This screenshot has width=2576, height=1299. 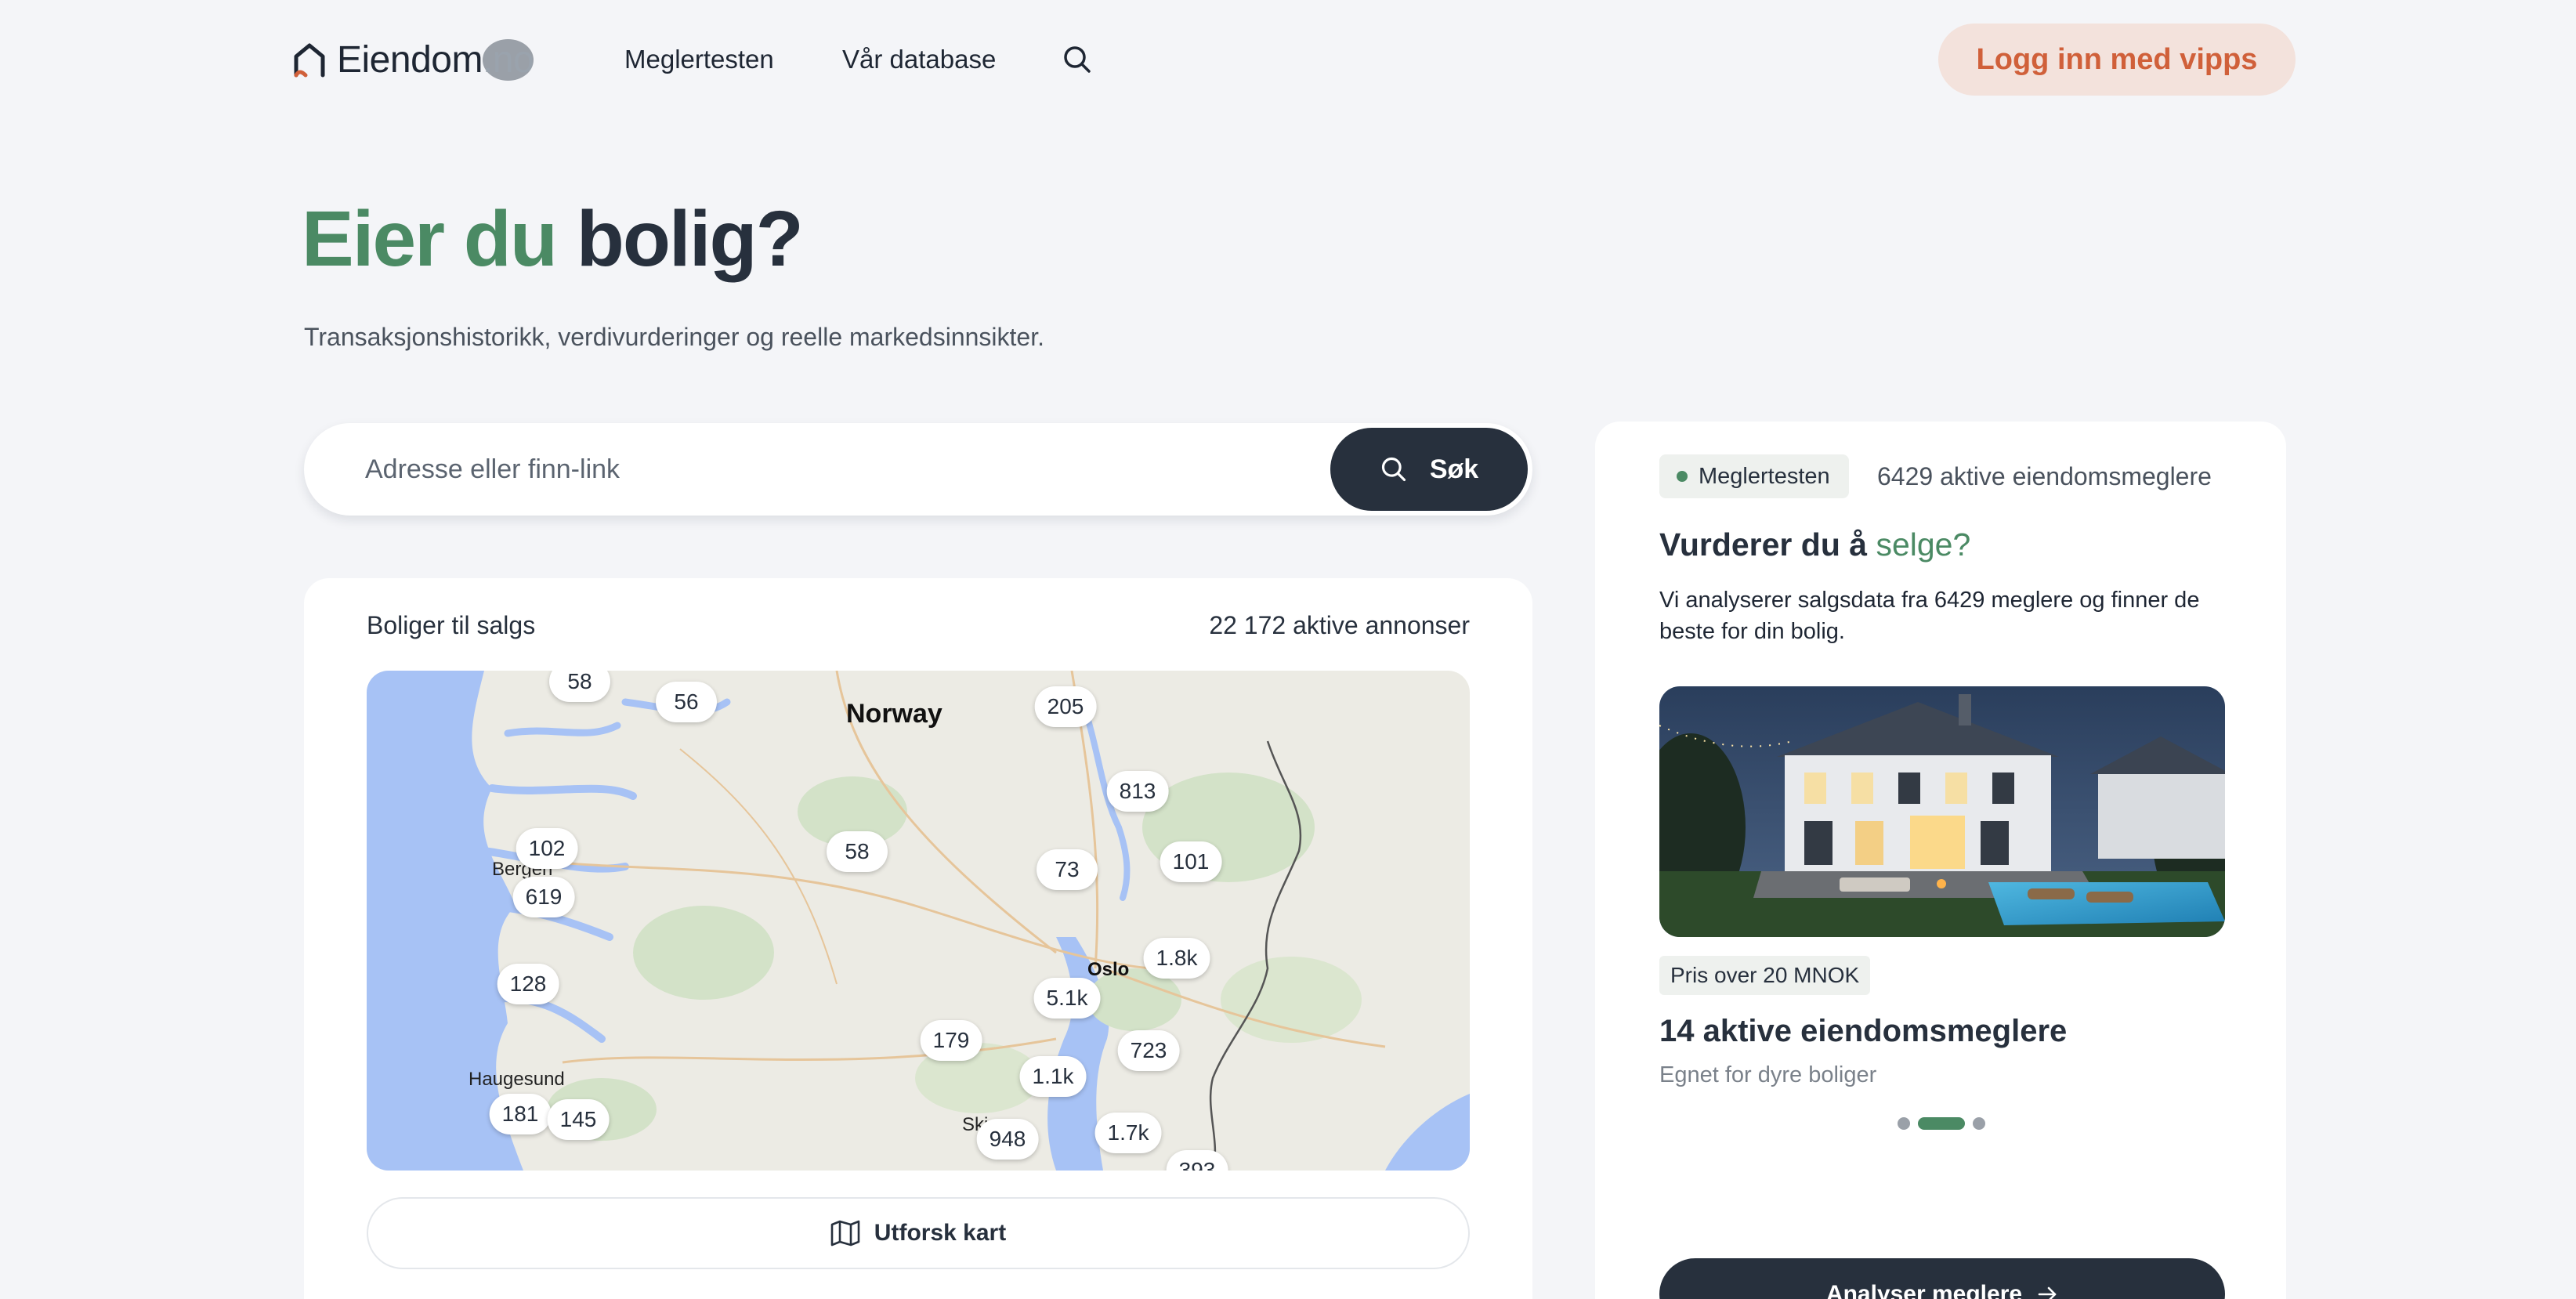 What do you see at coordinates (1128, 1133) in the screenshot?
I see `map-pin: 1.7k` at bounding box center [1128, 1133].